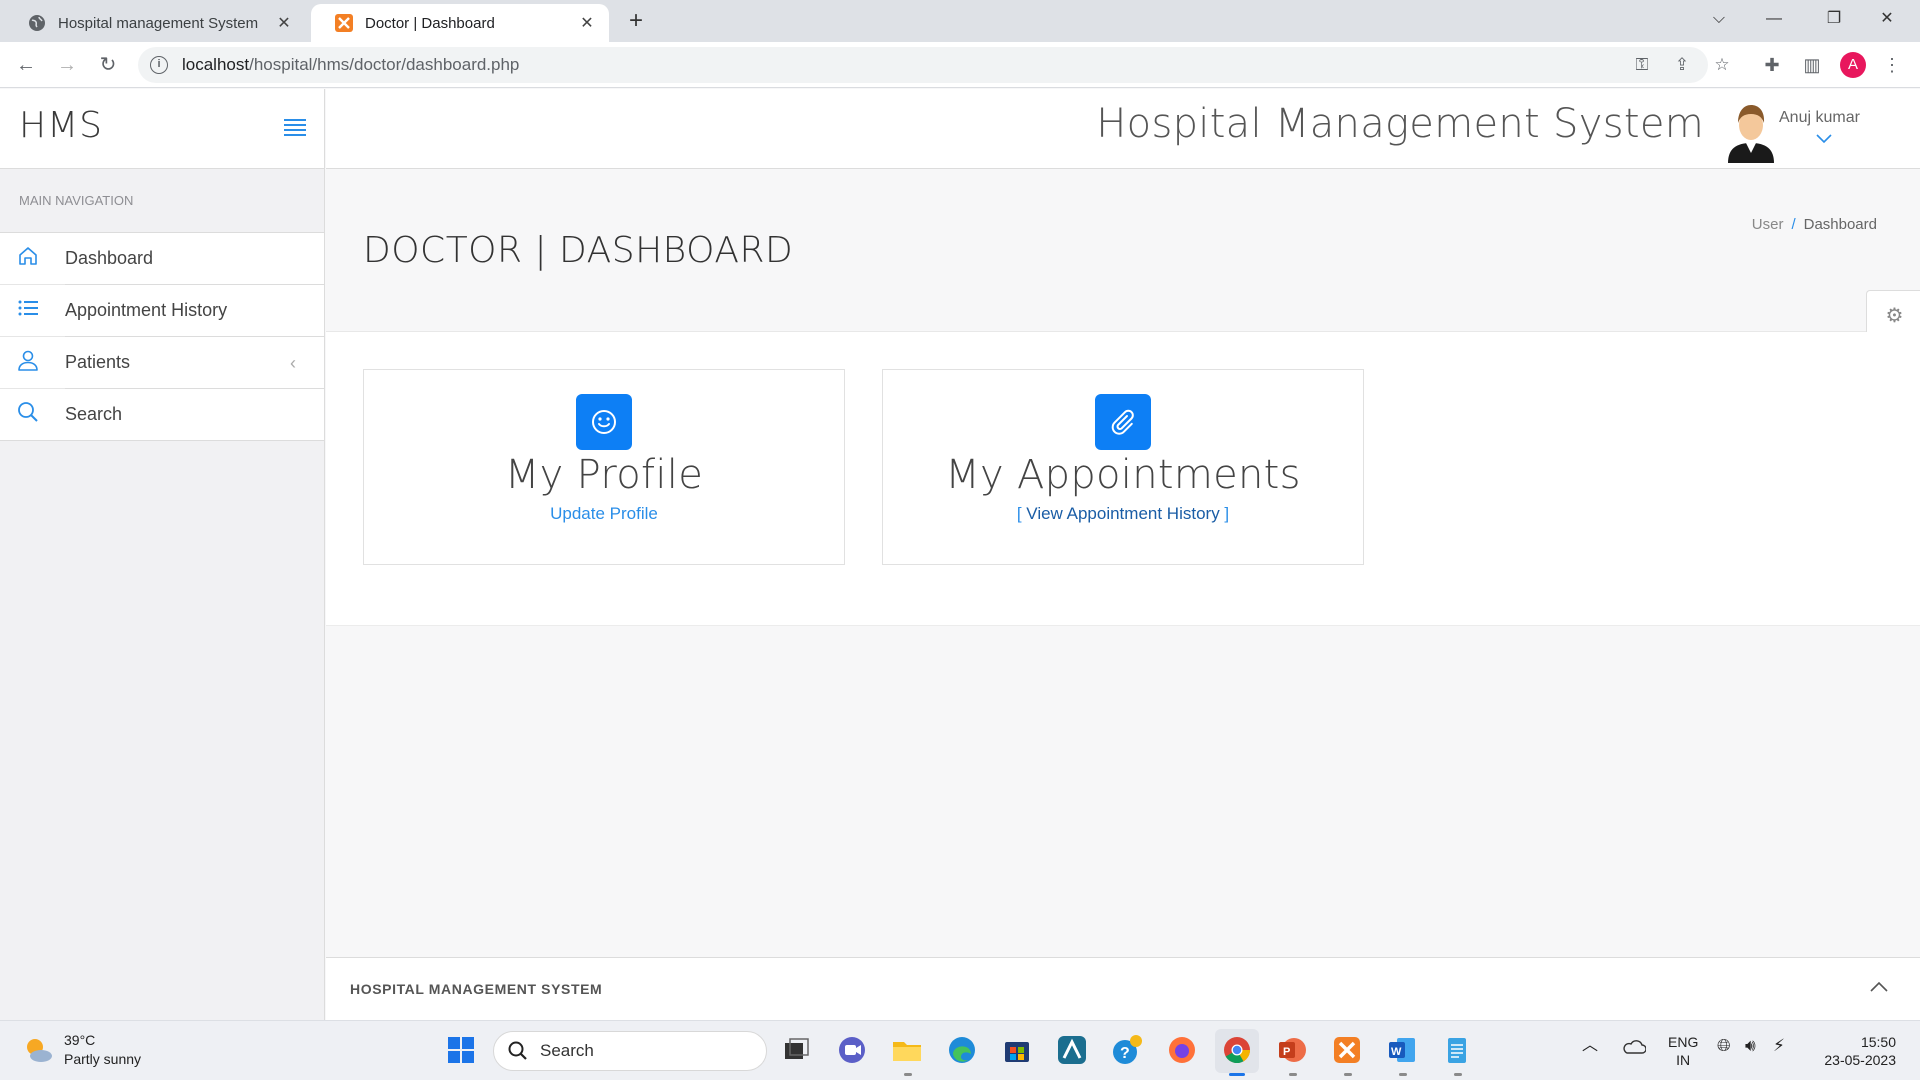  I want to click on back-button: ←, so click(26, 65).